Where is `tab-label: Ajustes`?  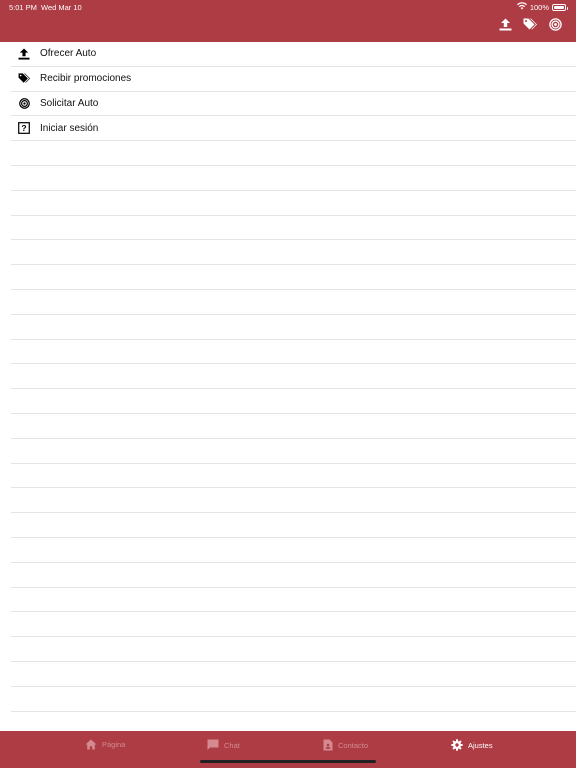 tab-label: Ajustes is located at coordinates (480, 745).